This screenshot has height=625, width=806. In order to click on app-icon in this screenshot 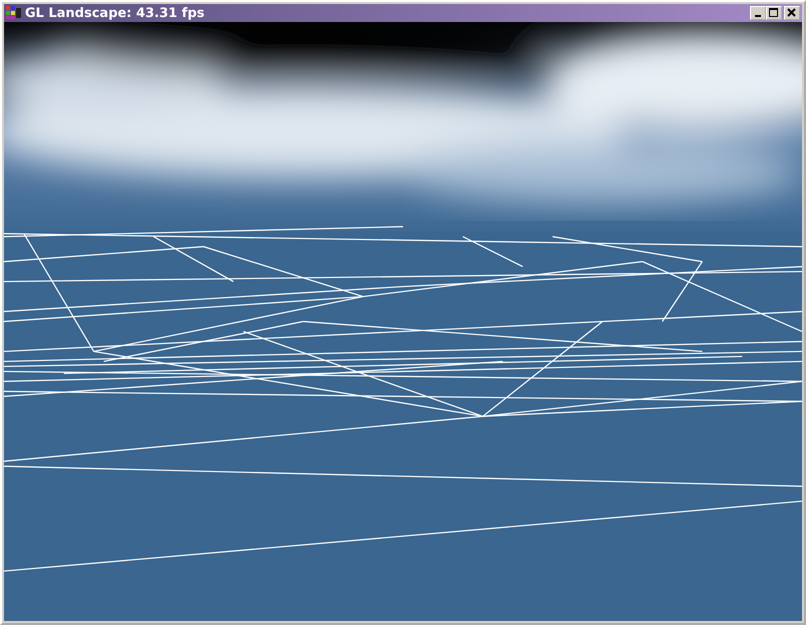, I will do `click(14, 13)`.